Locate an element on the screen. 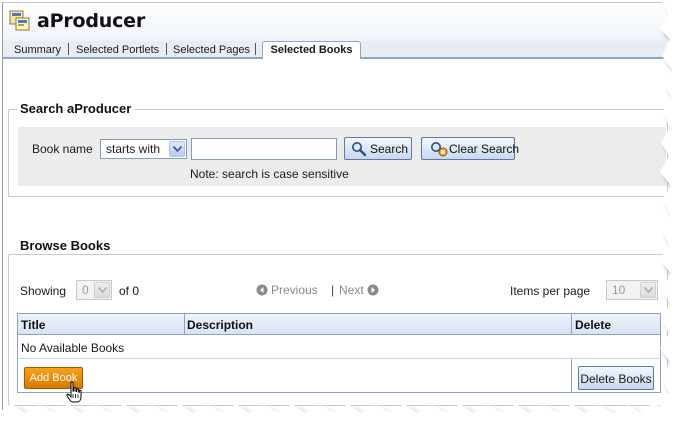 The height and width of the screenshot is (430, 684). next-link: Next is located at coordinates (359, 291).